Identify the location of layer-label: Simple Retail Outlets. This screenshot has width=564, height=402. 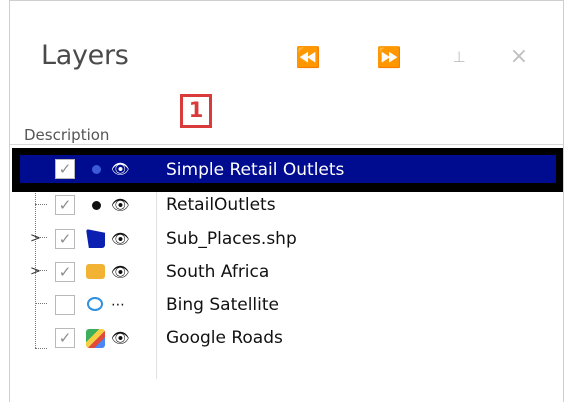
(255, 170).